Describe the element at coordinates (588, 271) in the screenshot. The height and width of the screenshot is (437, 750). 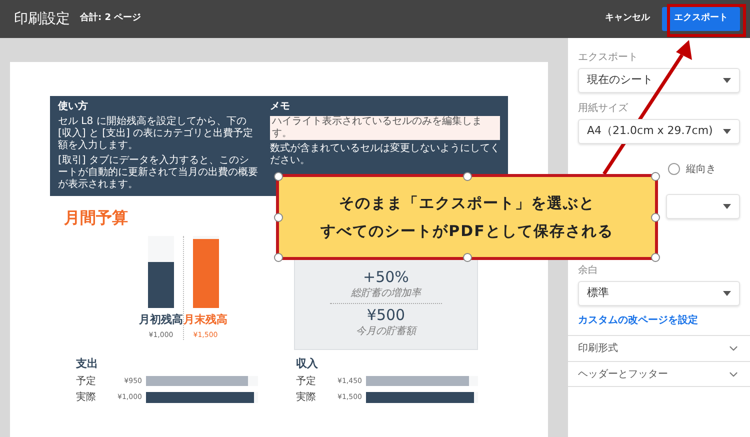
I see `field-label: 余白` at that location.